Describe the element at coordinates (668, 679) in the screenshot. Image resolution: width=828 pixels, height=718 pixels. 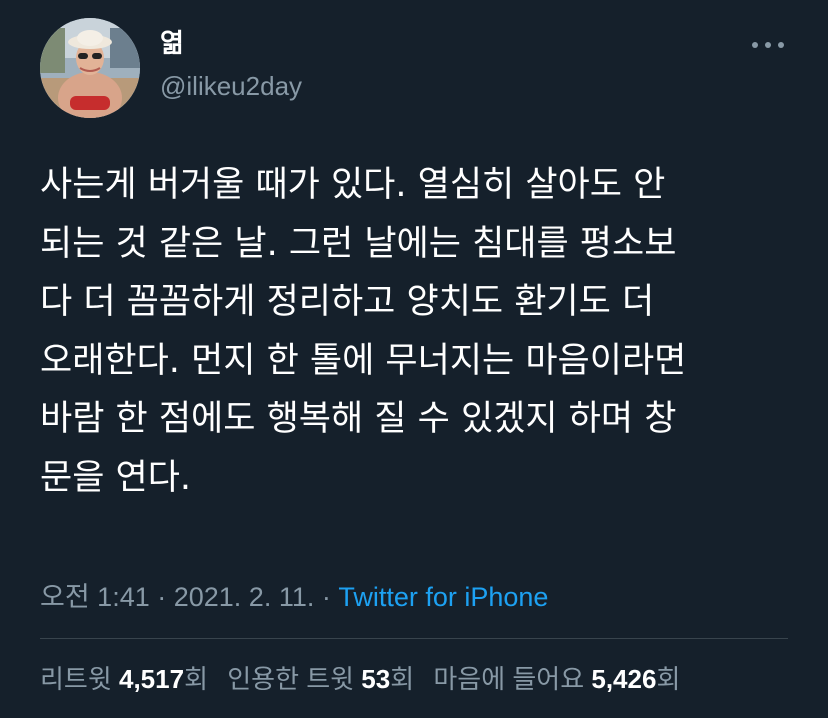
I see `likes-unit: 회` at that location.